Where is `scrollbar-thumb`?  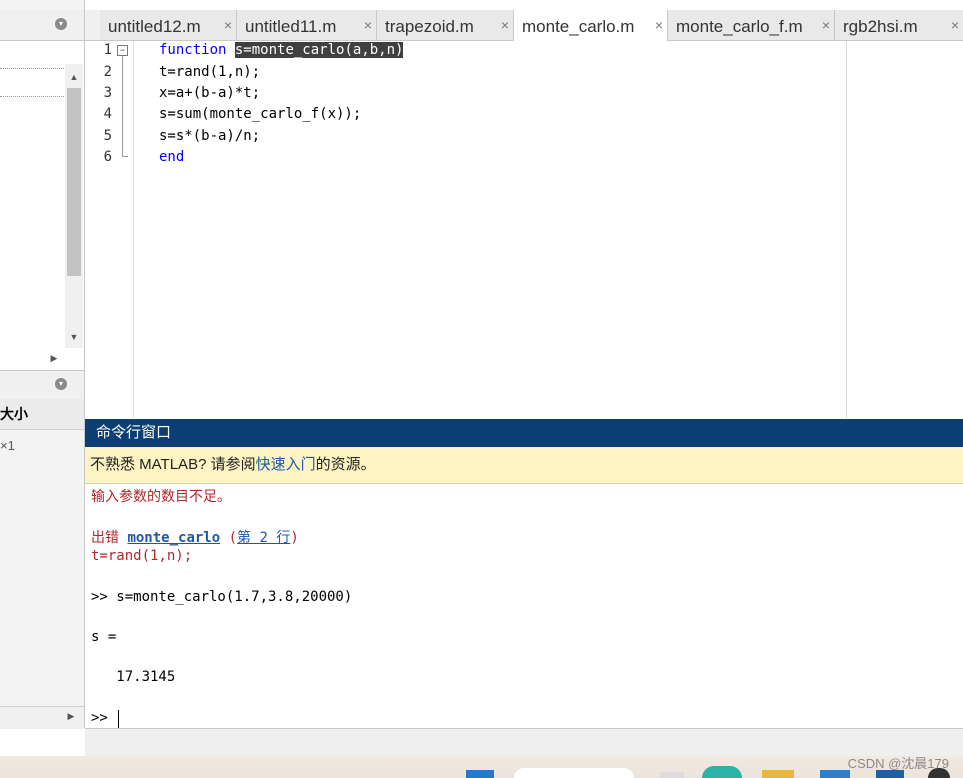 scrollbar-thumb is located at coordinates (74, 182).